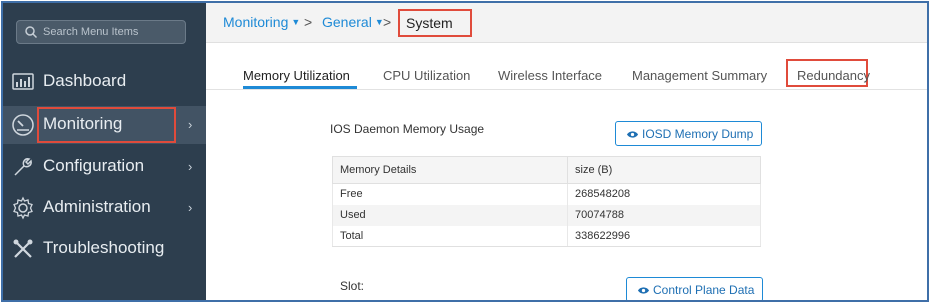 The width and height of the screenshot is (930, 303). What do you see at coordinates (23, 167) in the screenshot?
I see `configuration-icon` at bounding box center [23, 167].